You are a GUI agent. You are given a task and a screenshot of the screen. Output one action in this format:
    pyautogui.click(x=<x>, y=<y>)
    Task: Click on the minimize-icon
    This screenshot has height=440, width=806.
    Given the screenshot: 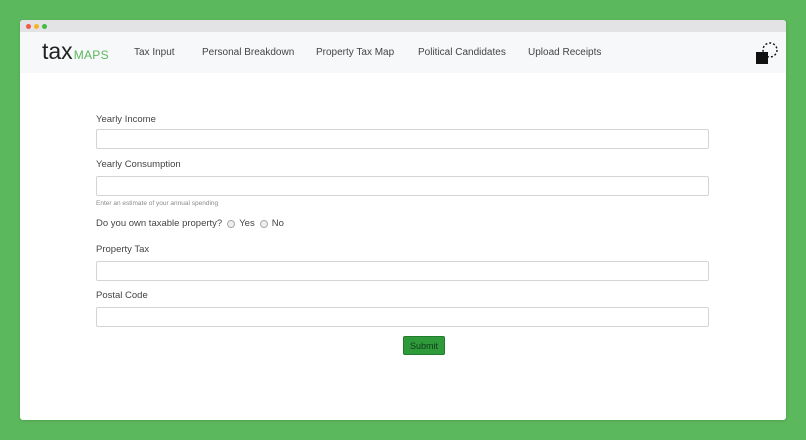 What is the action you would take?
    pyautogui.click(x=36, y=26)
    